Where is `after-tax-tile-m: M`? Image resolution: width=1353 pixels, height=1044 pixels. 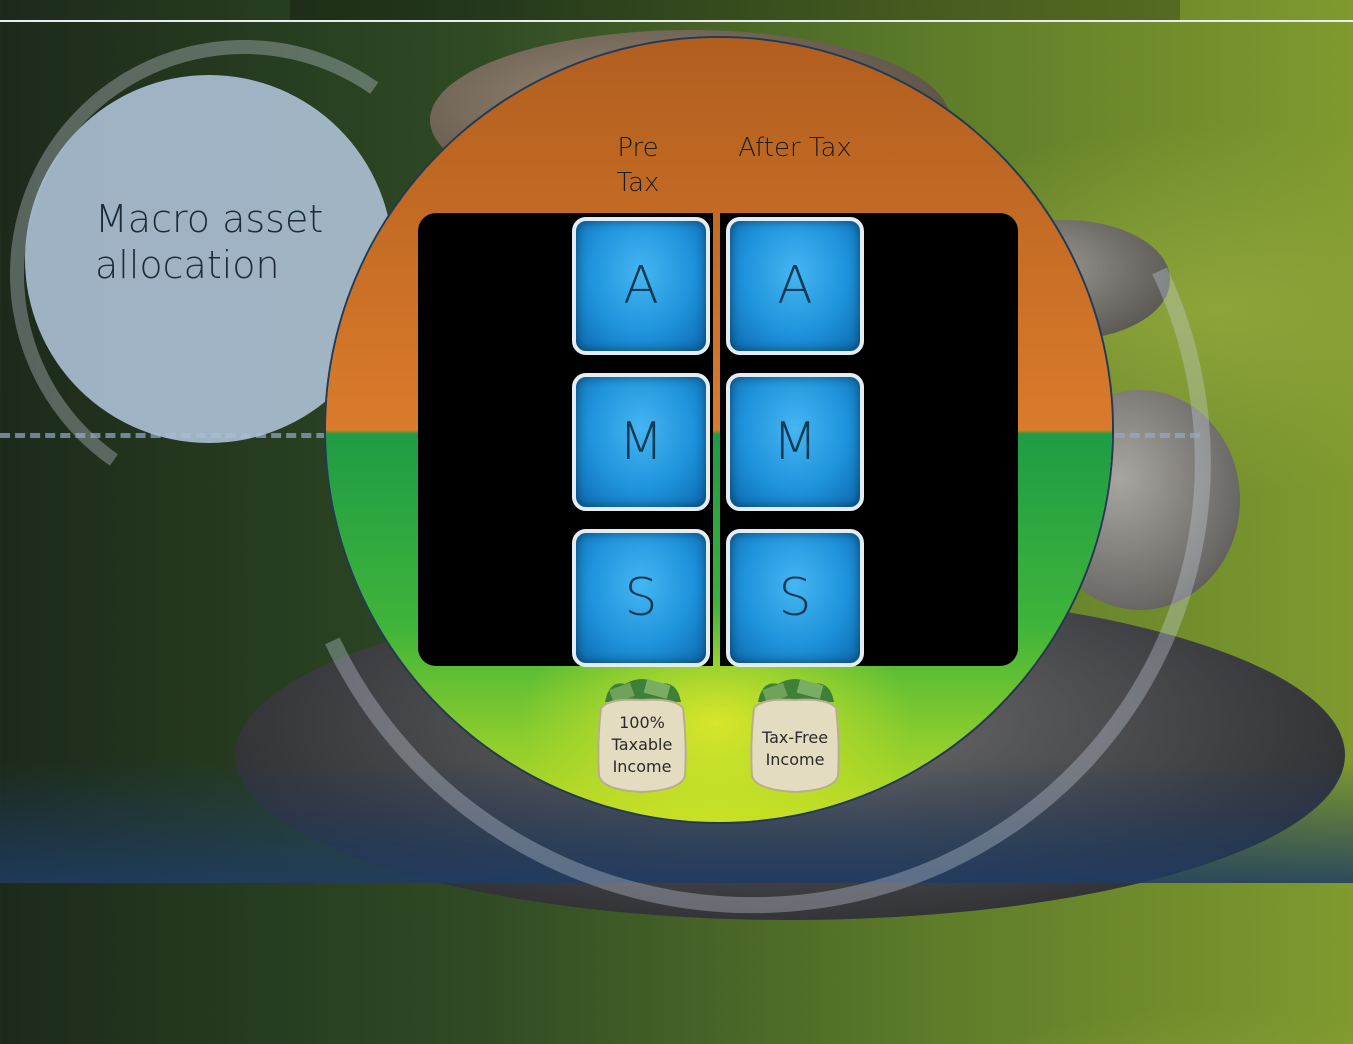 after-tax-tile-m: M is located at coordinates (795, 442).